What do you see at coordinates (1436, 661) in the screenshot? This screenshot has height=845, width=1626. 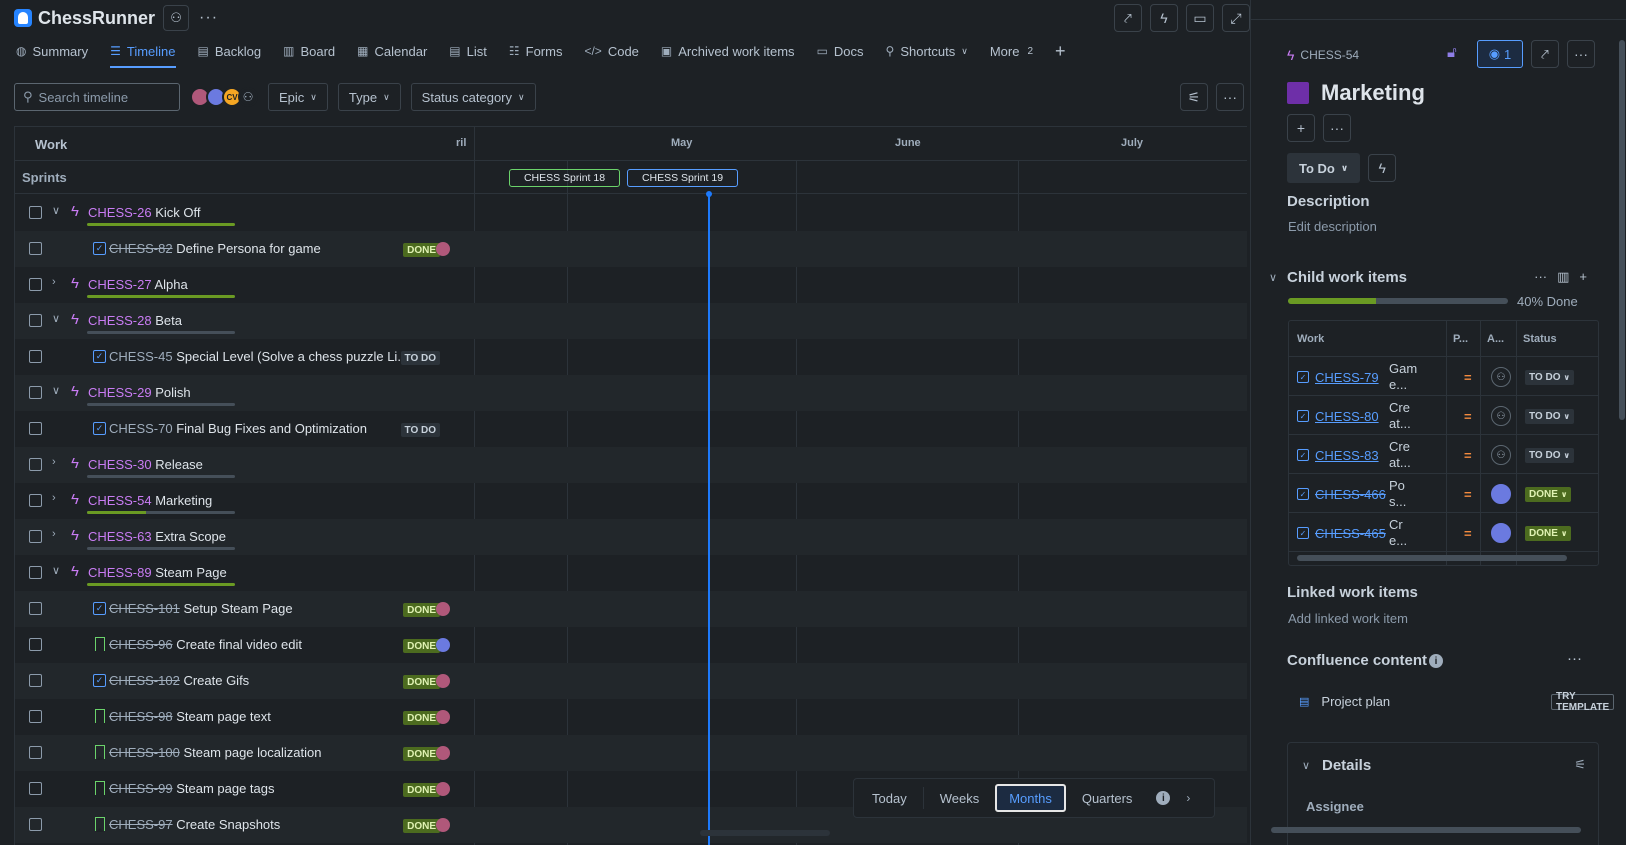 I see `info-icon: i` at bounding box center [1436, 661].